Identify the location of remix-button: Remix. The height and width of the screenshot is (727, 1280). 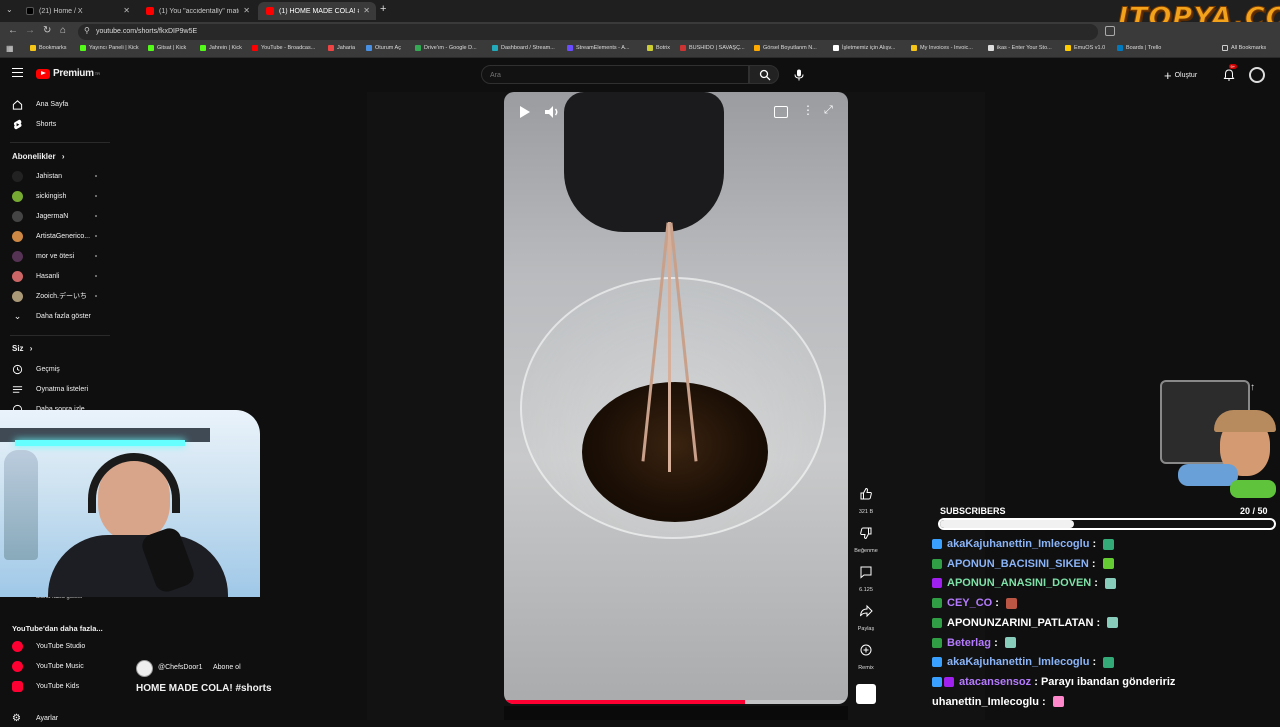
(866, 654).